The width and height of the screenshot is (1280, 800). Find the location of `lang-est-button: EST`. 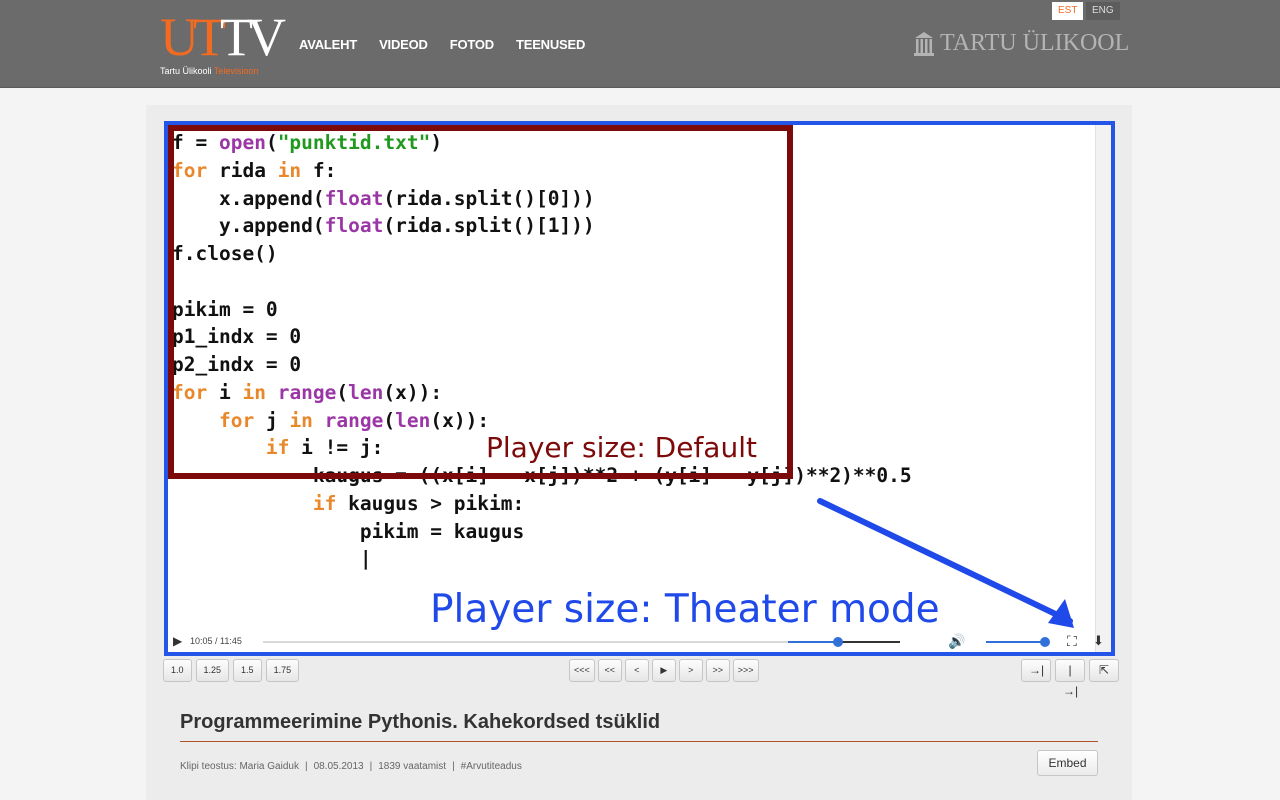

lang-est-button: EST is located at coordinates (1068, 11).